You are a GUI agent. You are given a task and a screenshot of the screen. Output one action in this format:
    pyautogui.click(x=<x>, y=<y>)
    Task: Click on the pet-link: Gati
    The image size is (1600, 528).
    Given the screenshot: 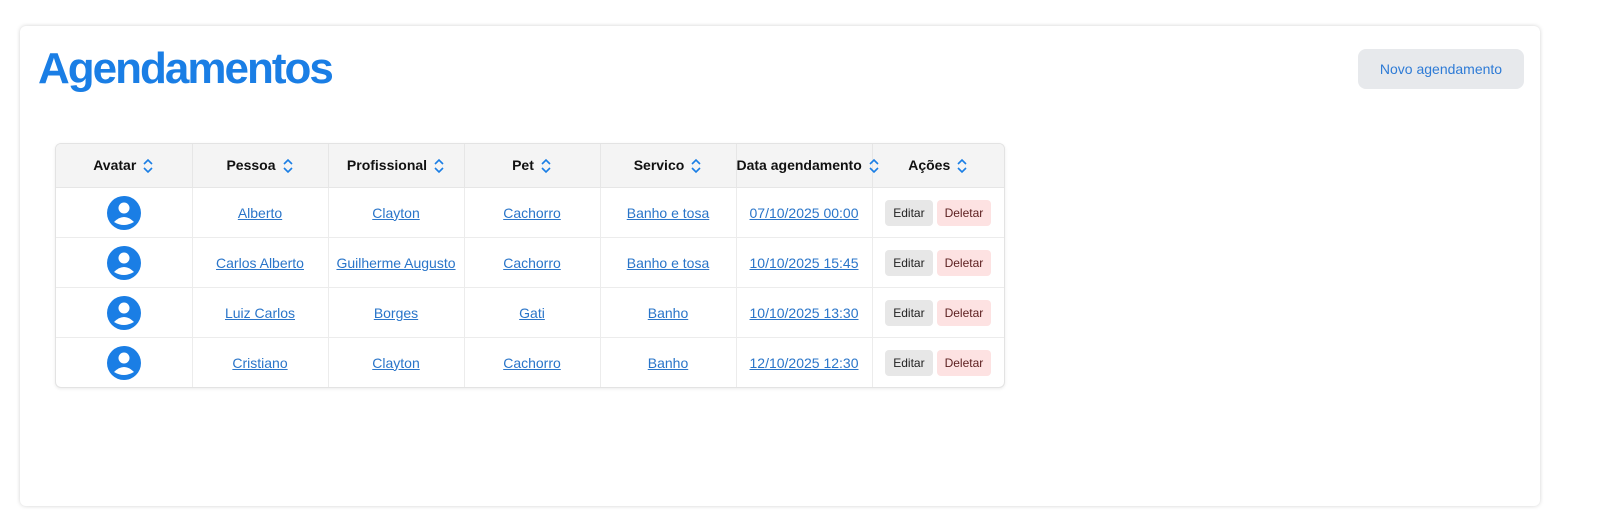 What is the action you would take?
    pyautogui.click(x=532, y=313)
    